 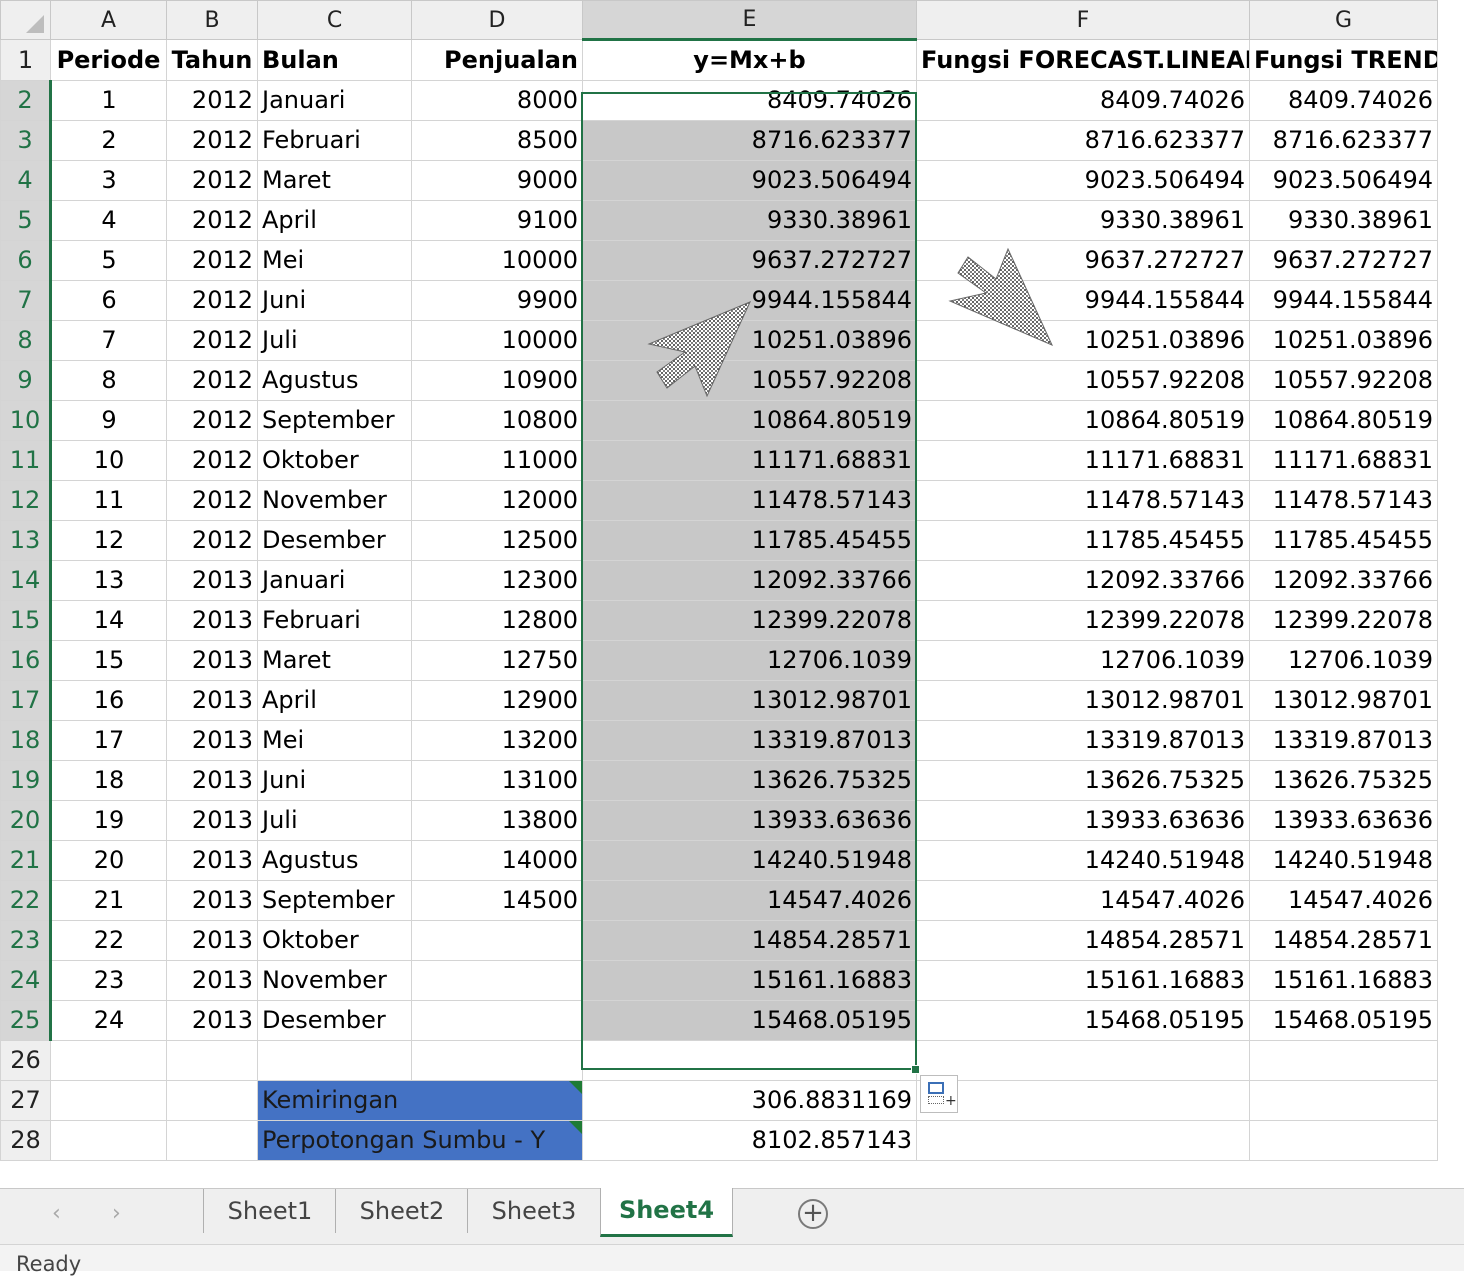 I want to click on row-header: 4, so click(x=26, y=180).